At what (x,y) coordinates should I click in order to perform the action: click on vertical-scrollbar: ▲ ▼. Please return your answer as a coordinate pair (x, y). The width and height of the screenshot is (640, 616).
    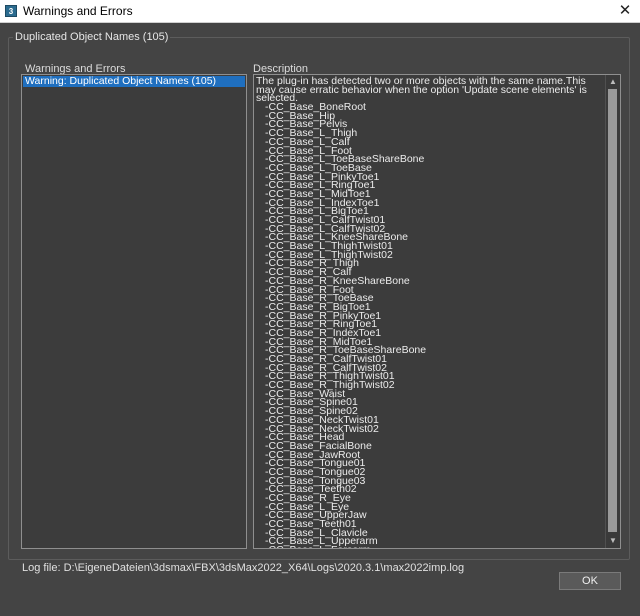
    Looking at the image, I should click on (612, 311).